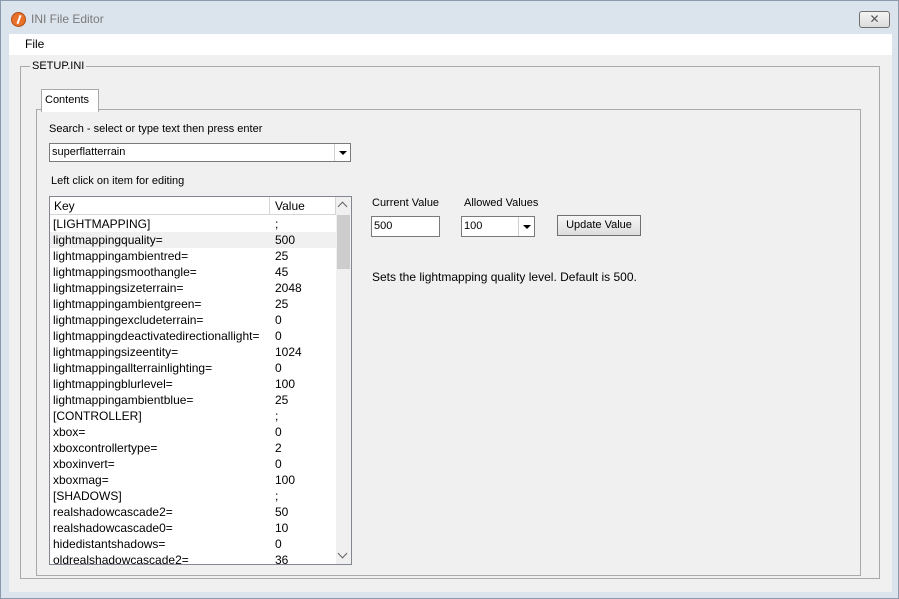  What do you see at coordinates (288, 352) in the screenshot?
I see `row-value: 1024` at bounding box center [288, 352].